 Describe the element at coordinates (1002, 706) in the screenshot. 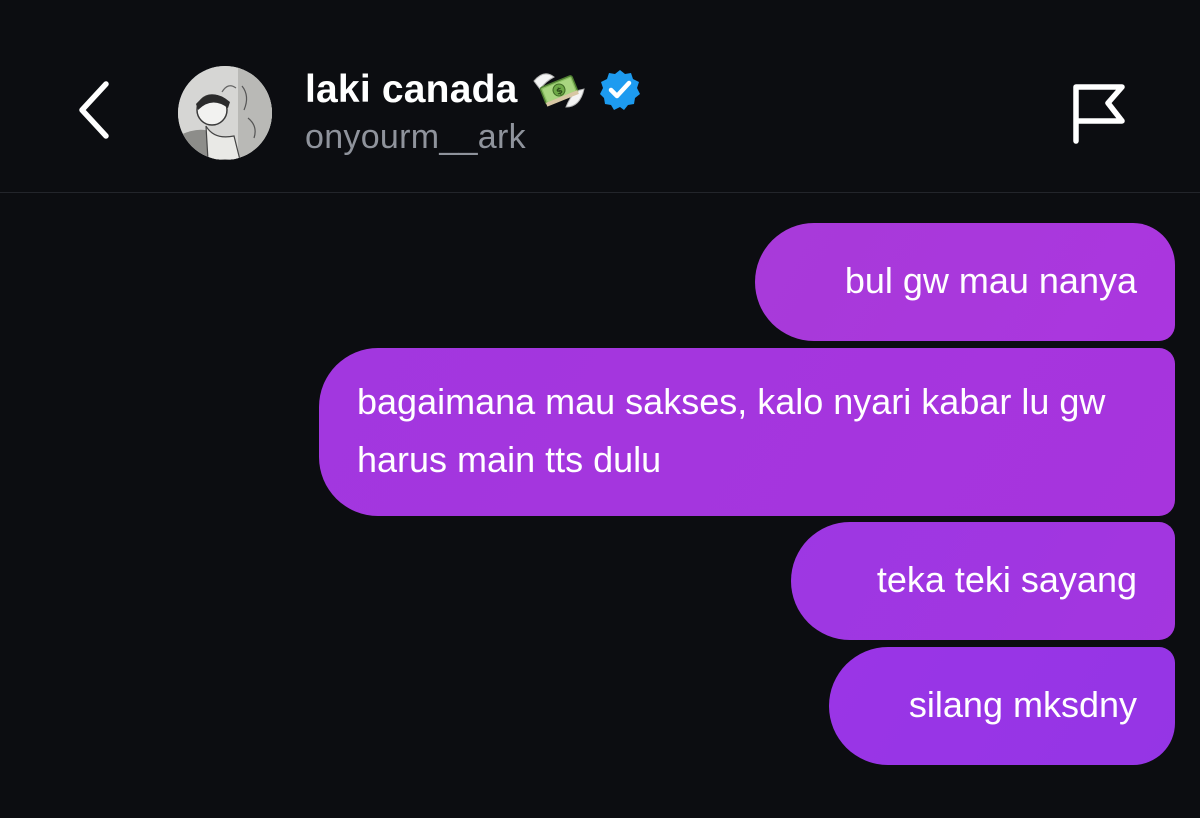

I see `message-bubble: silang mksdny` at that location.